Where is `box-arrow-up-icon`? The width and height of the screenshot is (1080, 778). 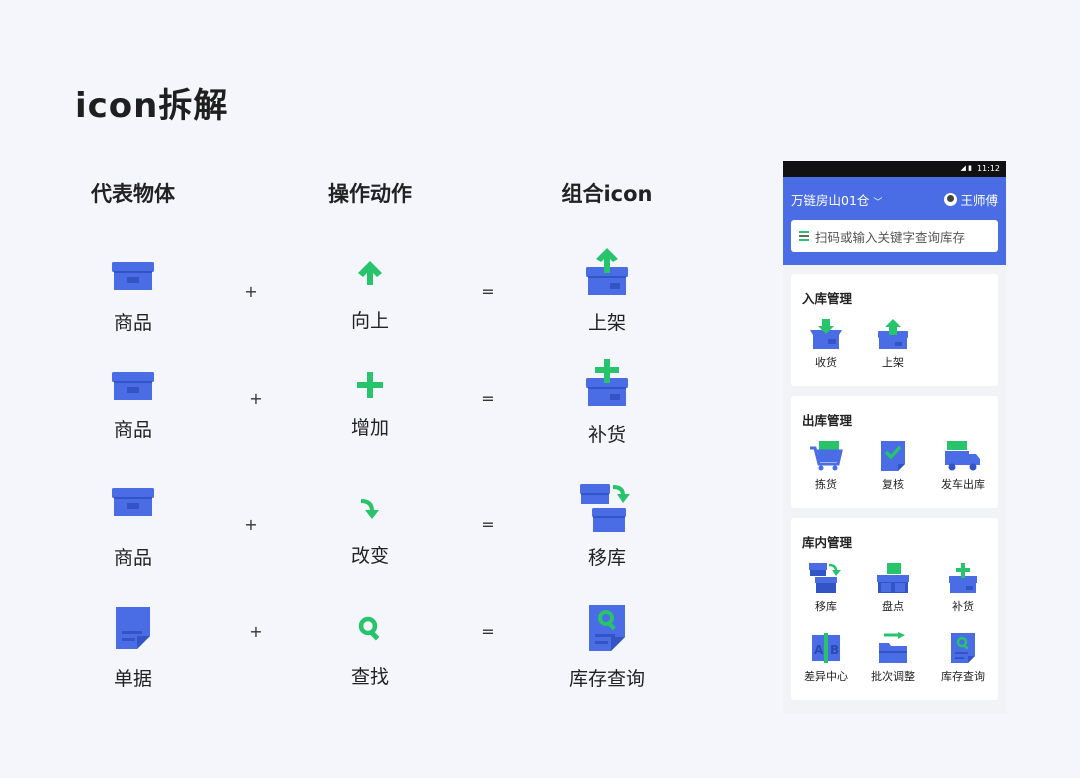 box-arrow-up-icon is located at coordinates (607, 271).